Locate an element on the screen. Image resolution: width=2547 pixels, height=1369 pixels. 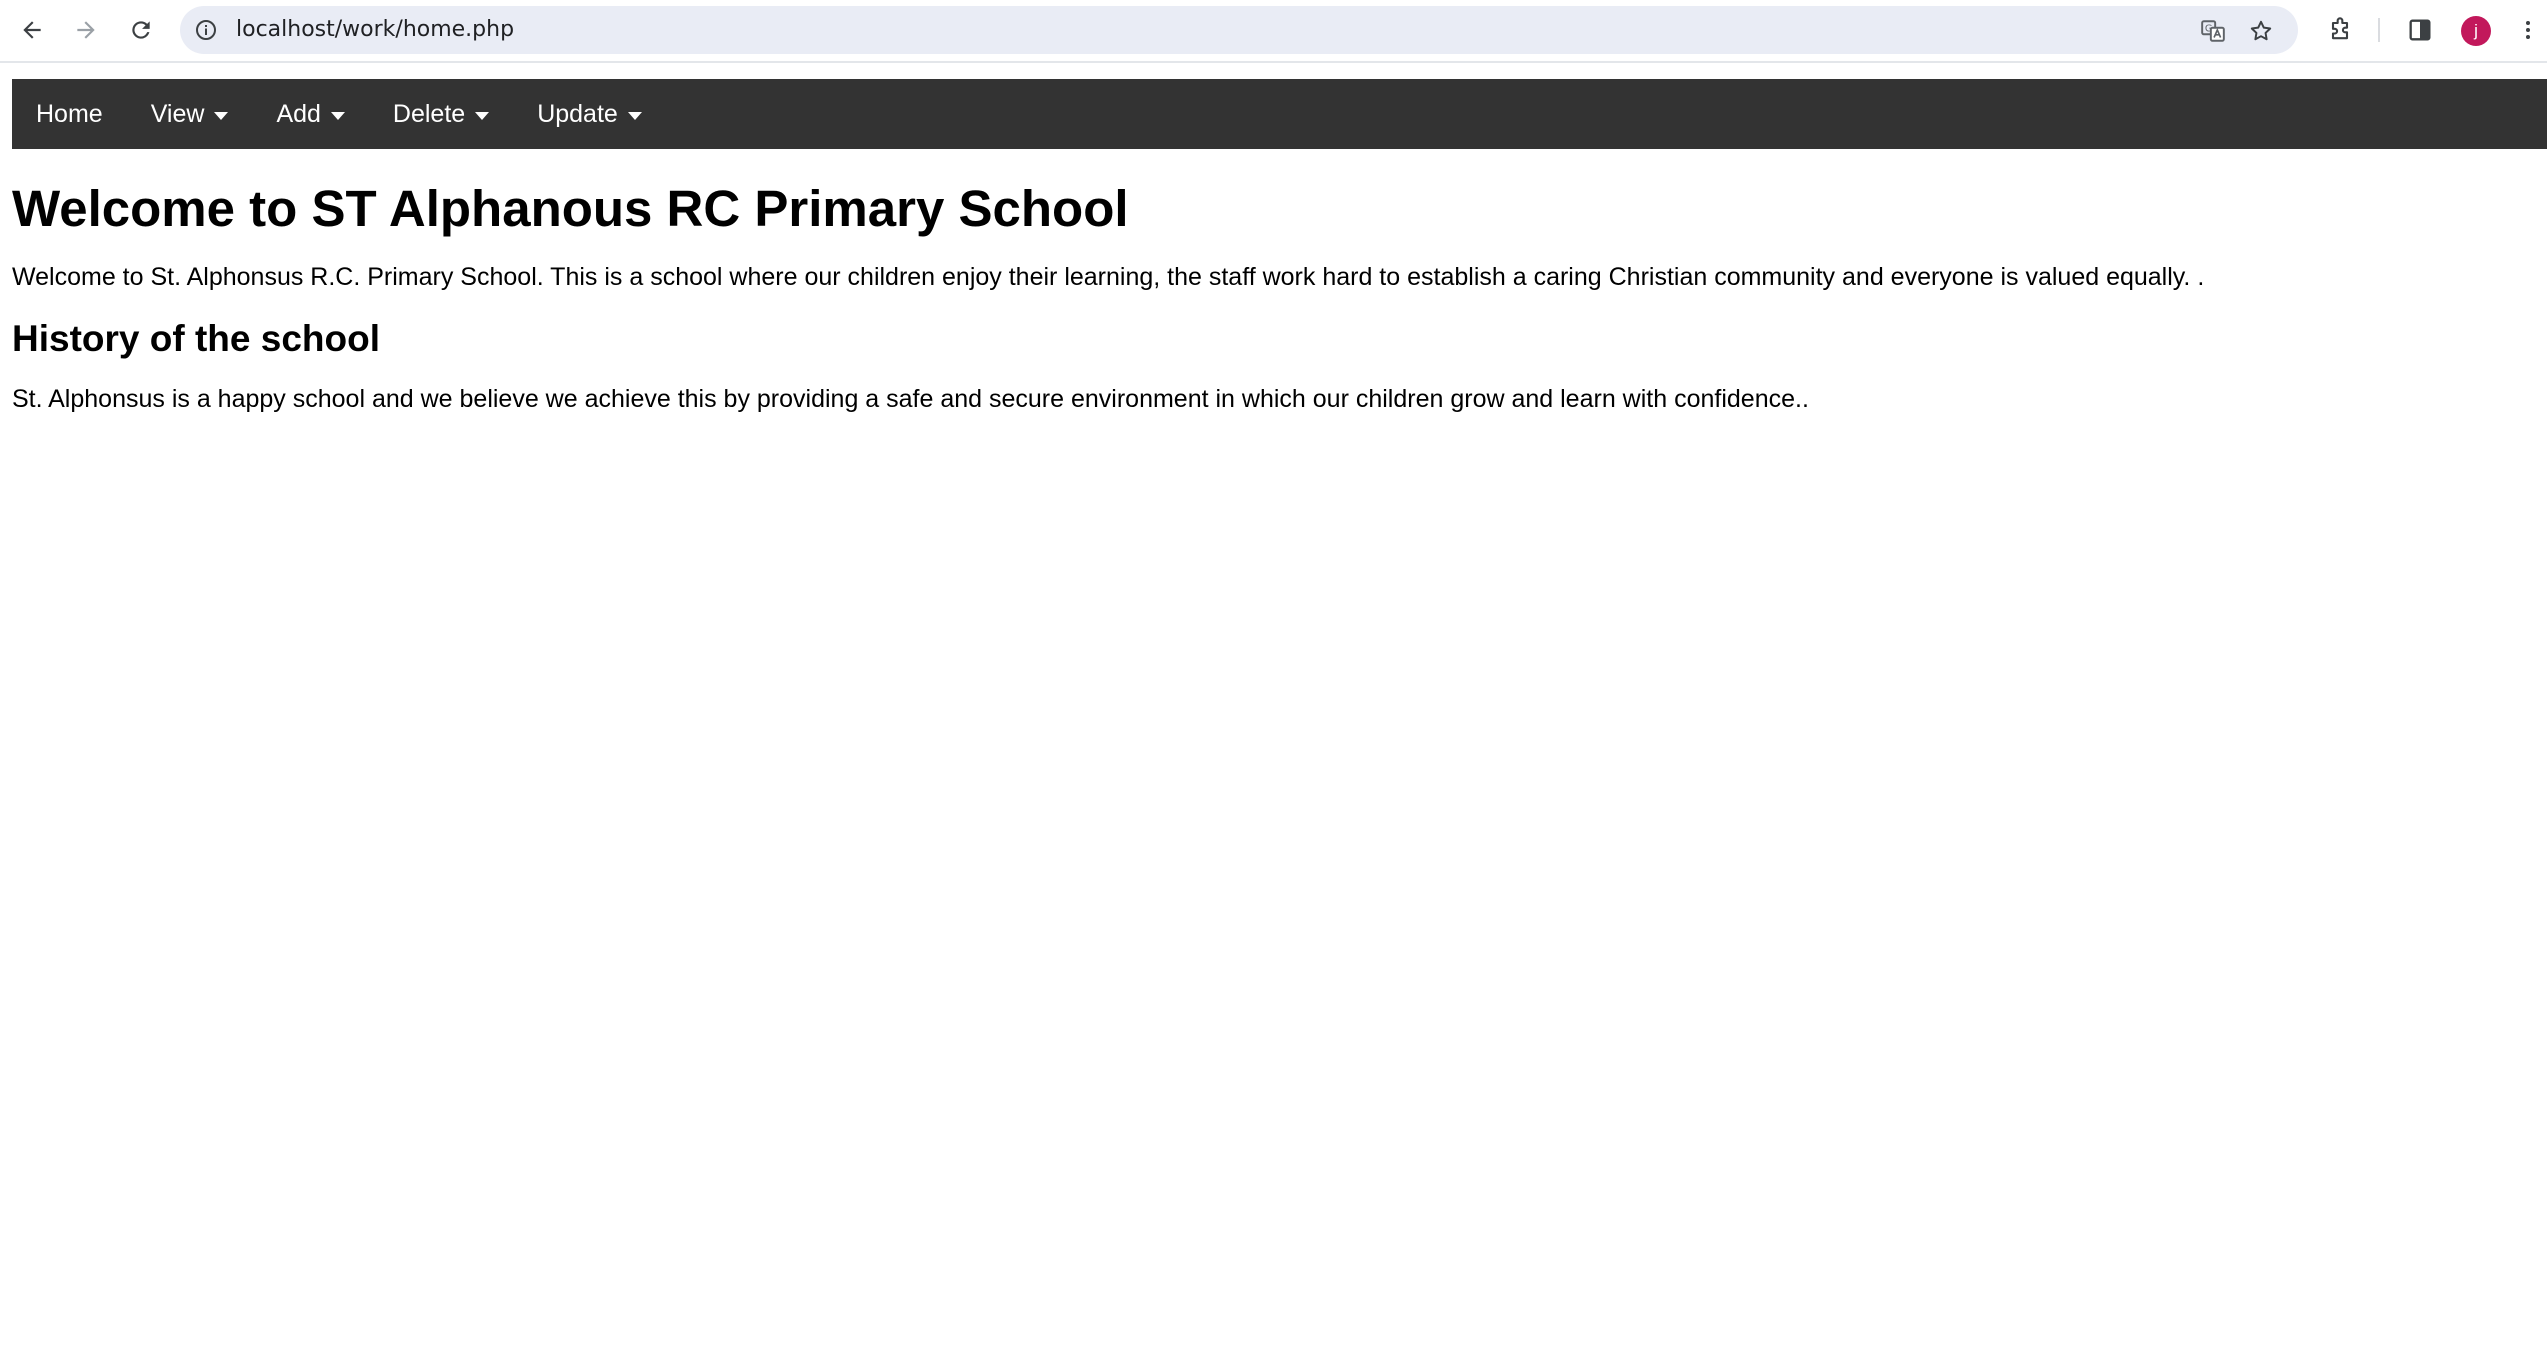
nav-update-dropdown: Update is located at coordinates (589, 114).